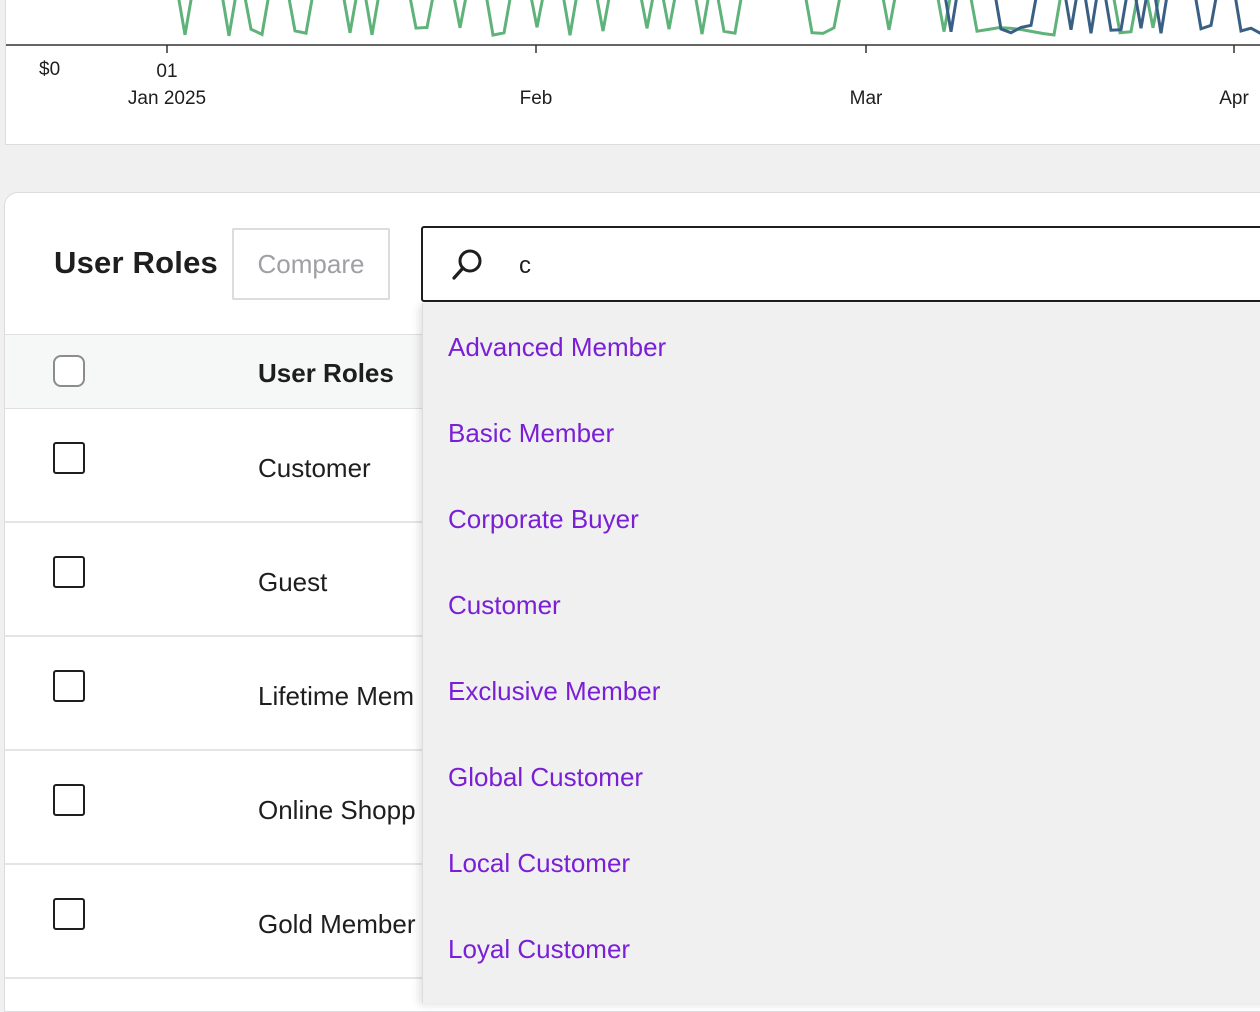 This screenshot has height=1012, width=1260. What do you see at coordinates (539, 863) in the screenshot?
I see `suggestion-option: Local Customer` at bounding box center [539, 863].